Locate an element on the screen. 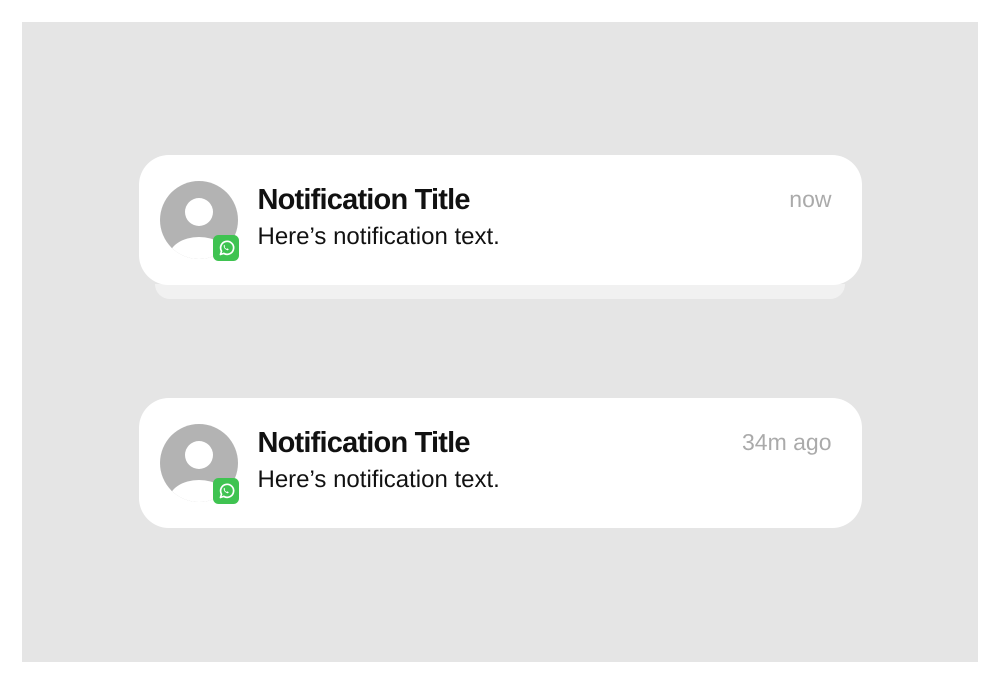  timestamp: now is located at coordinates (810, 199).